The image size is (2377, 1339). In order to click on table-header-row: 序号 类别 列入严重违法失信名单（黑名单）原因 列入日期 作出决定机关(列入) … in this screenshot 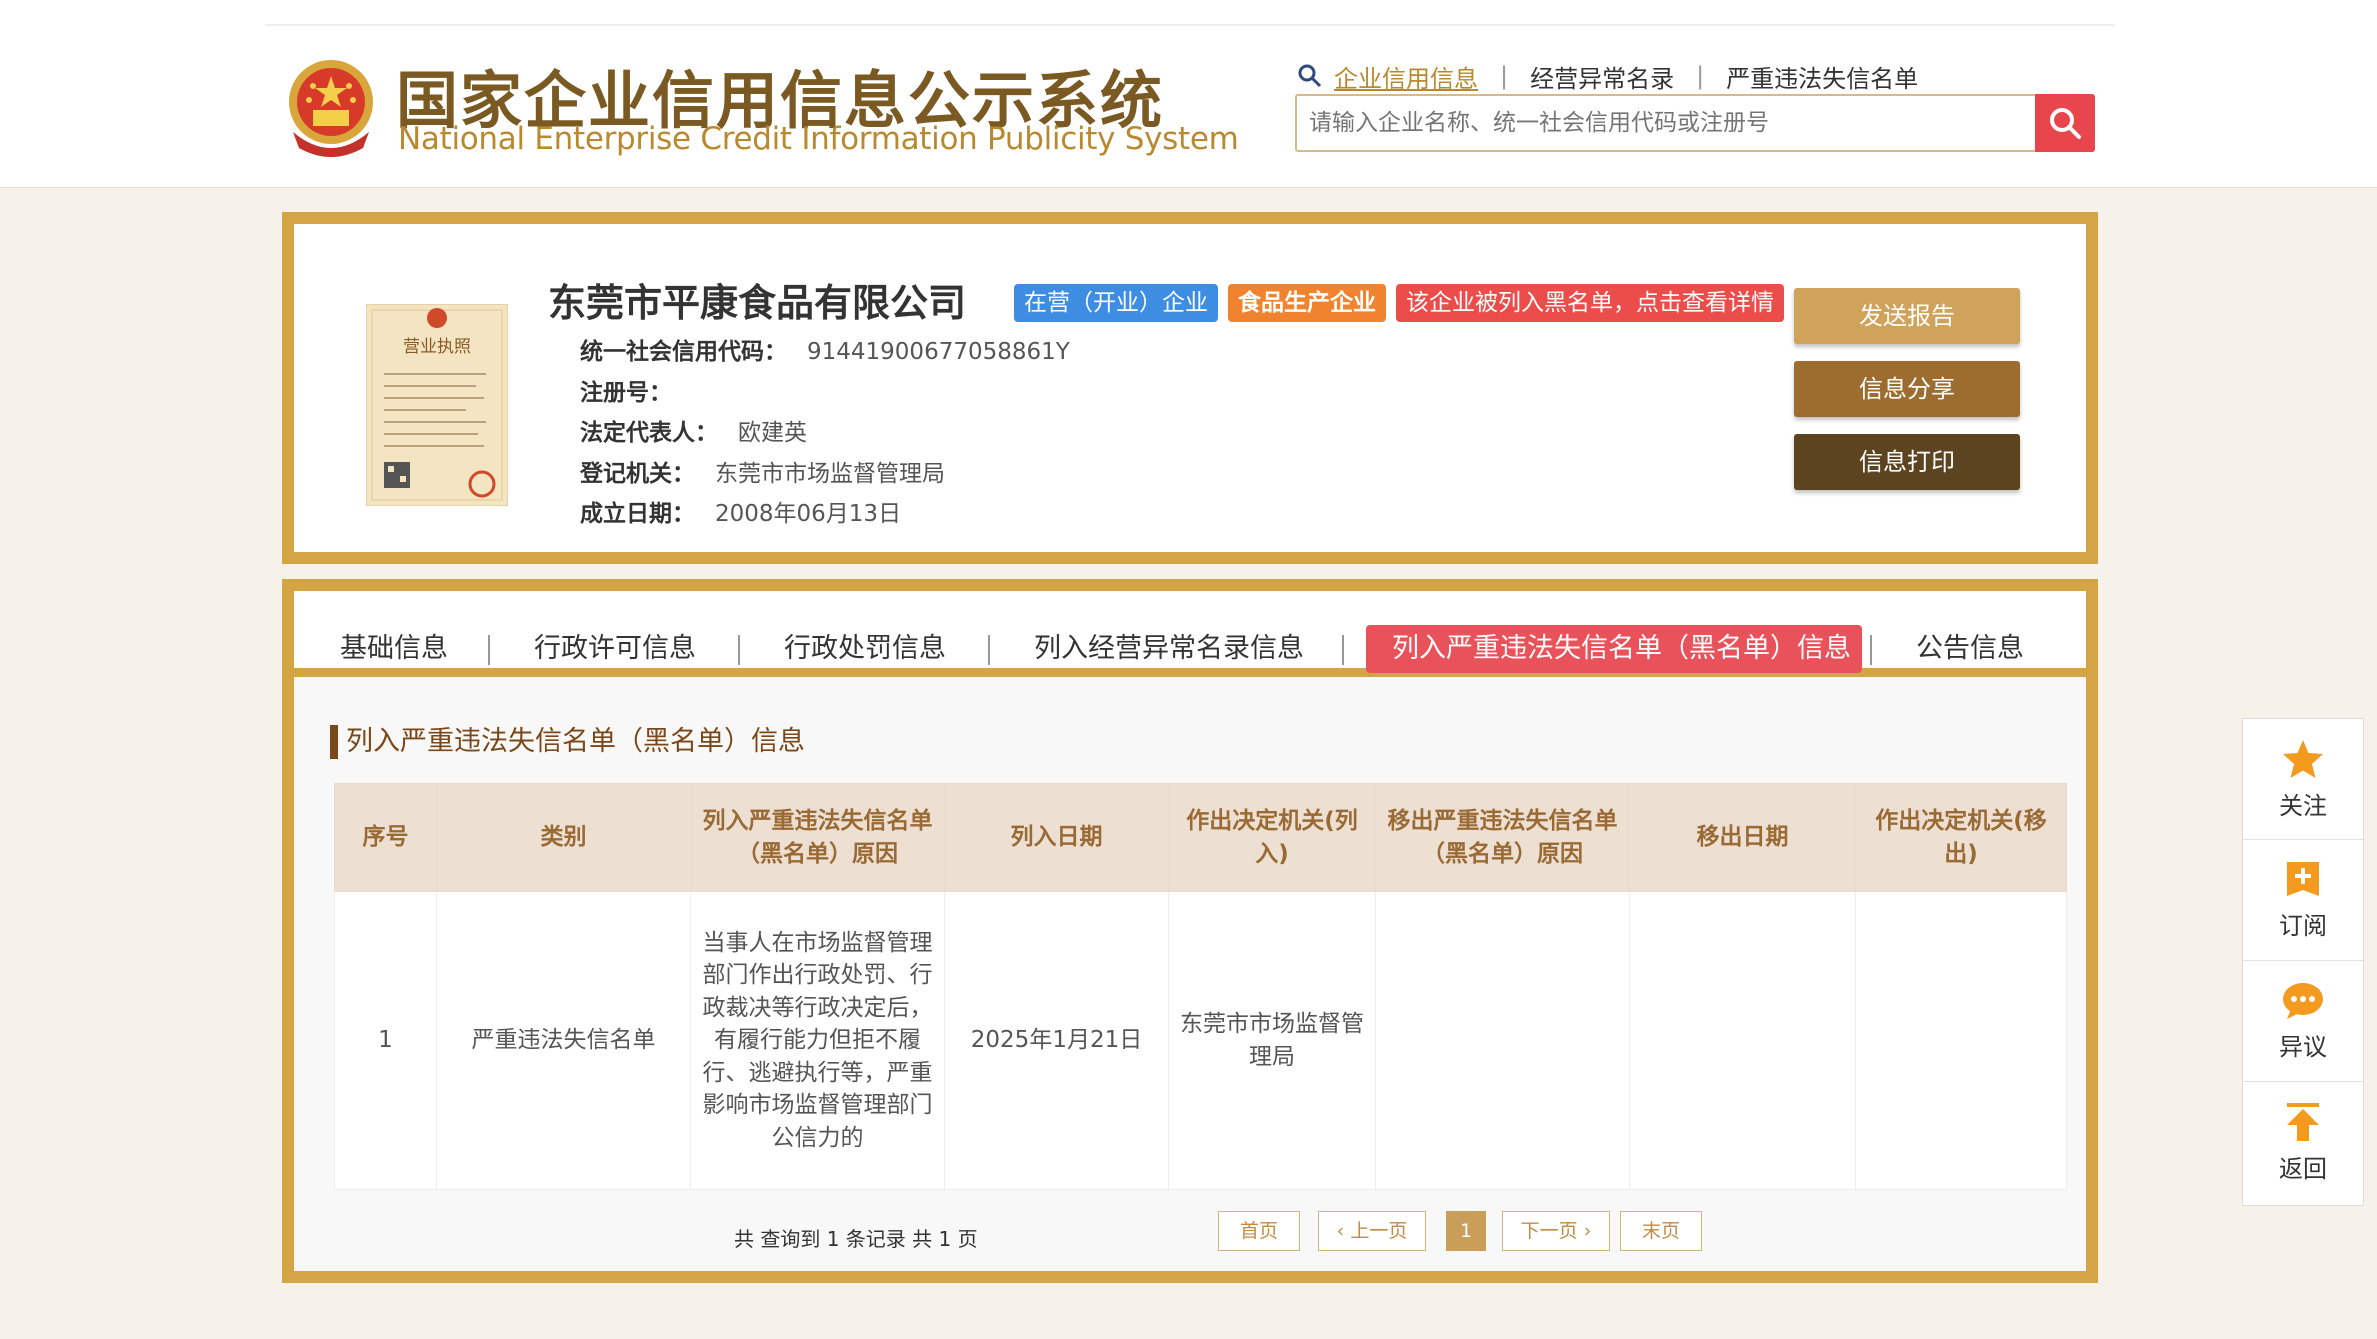, I will do `click(1200, 837)`.